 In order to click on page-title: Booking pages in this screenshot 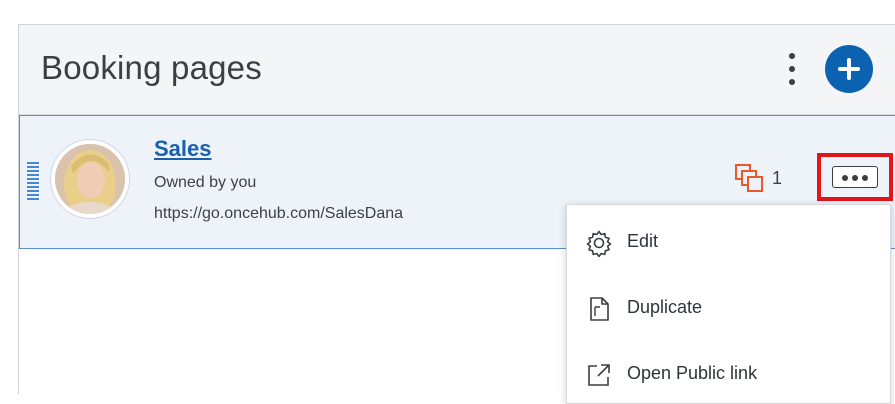, I will do `click(151, 67)`.